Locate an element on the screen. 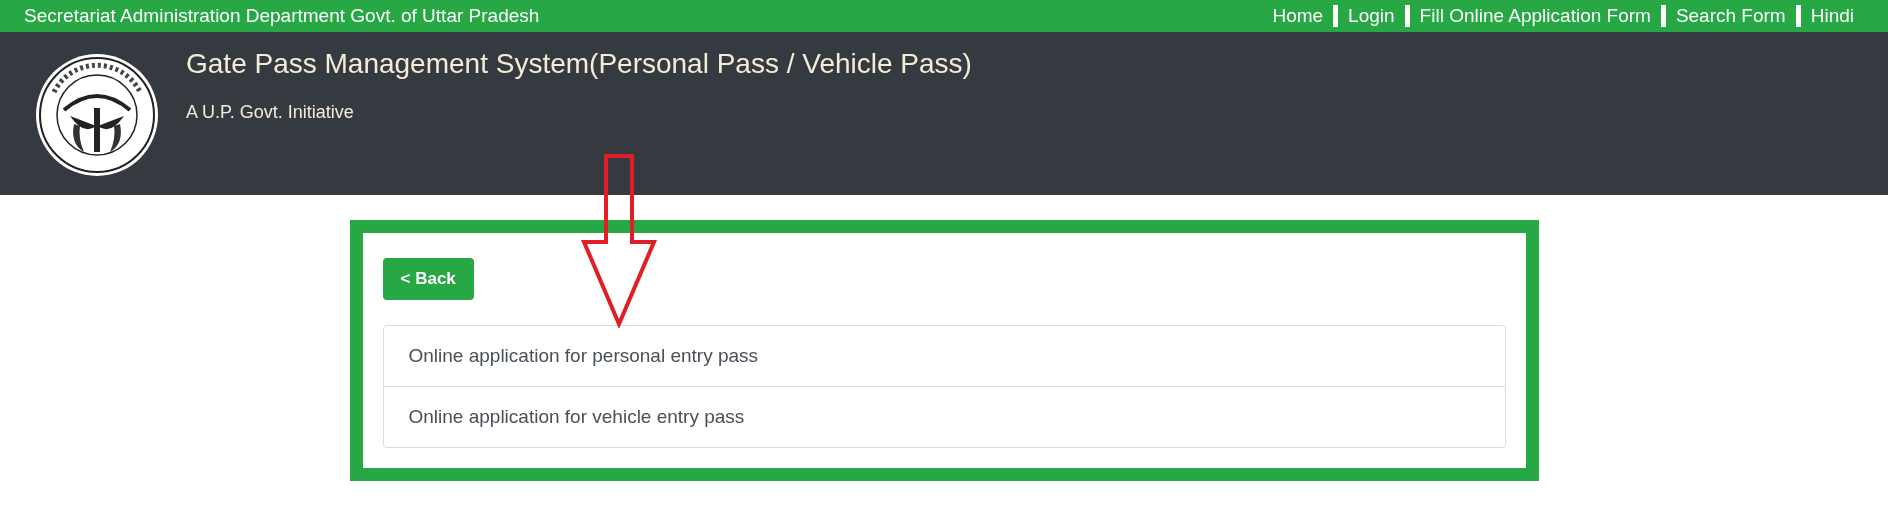 The width and height of the screenshot is (1888, 527). department-name: Secretariat Administration Department Govt. of Uttar Pradesh is located at coordinates (282, 16).